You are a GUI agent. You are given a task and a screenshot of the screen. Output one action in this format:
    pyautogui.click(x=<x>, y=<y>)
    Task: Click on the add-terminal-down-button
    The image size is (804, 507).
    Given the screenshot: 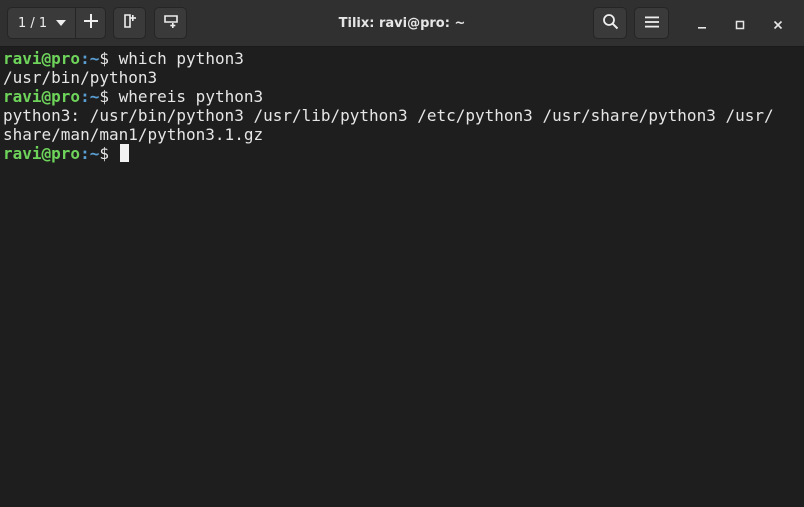 What is the action you would take?
    pyautogui.click(x=170, y=23)
    